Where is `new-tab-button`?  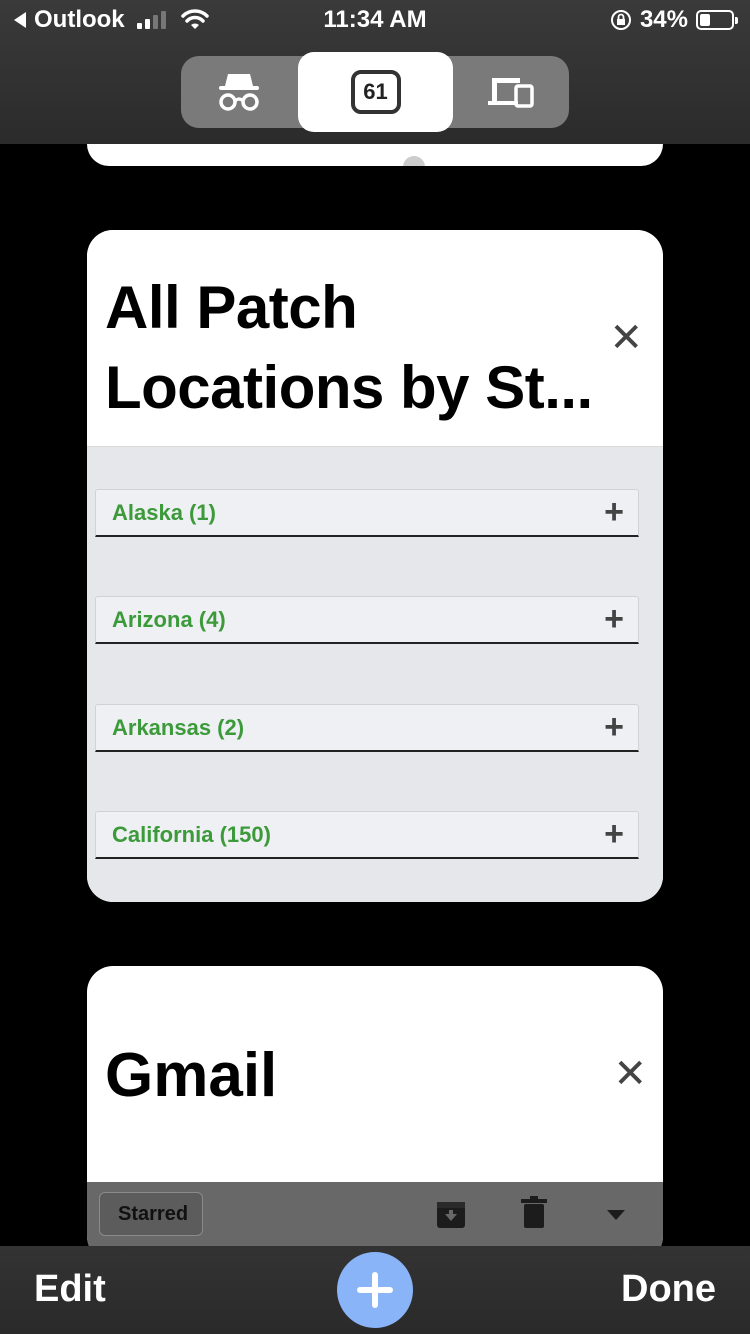
new-tab-button is located at coordinates (375, 1290).